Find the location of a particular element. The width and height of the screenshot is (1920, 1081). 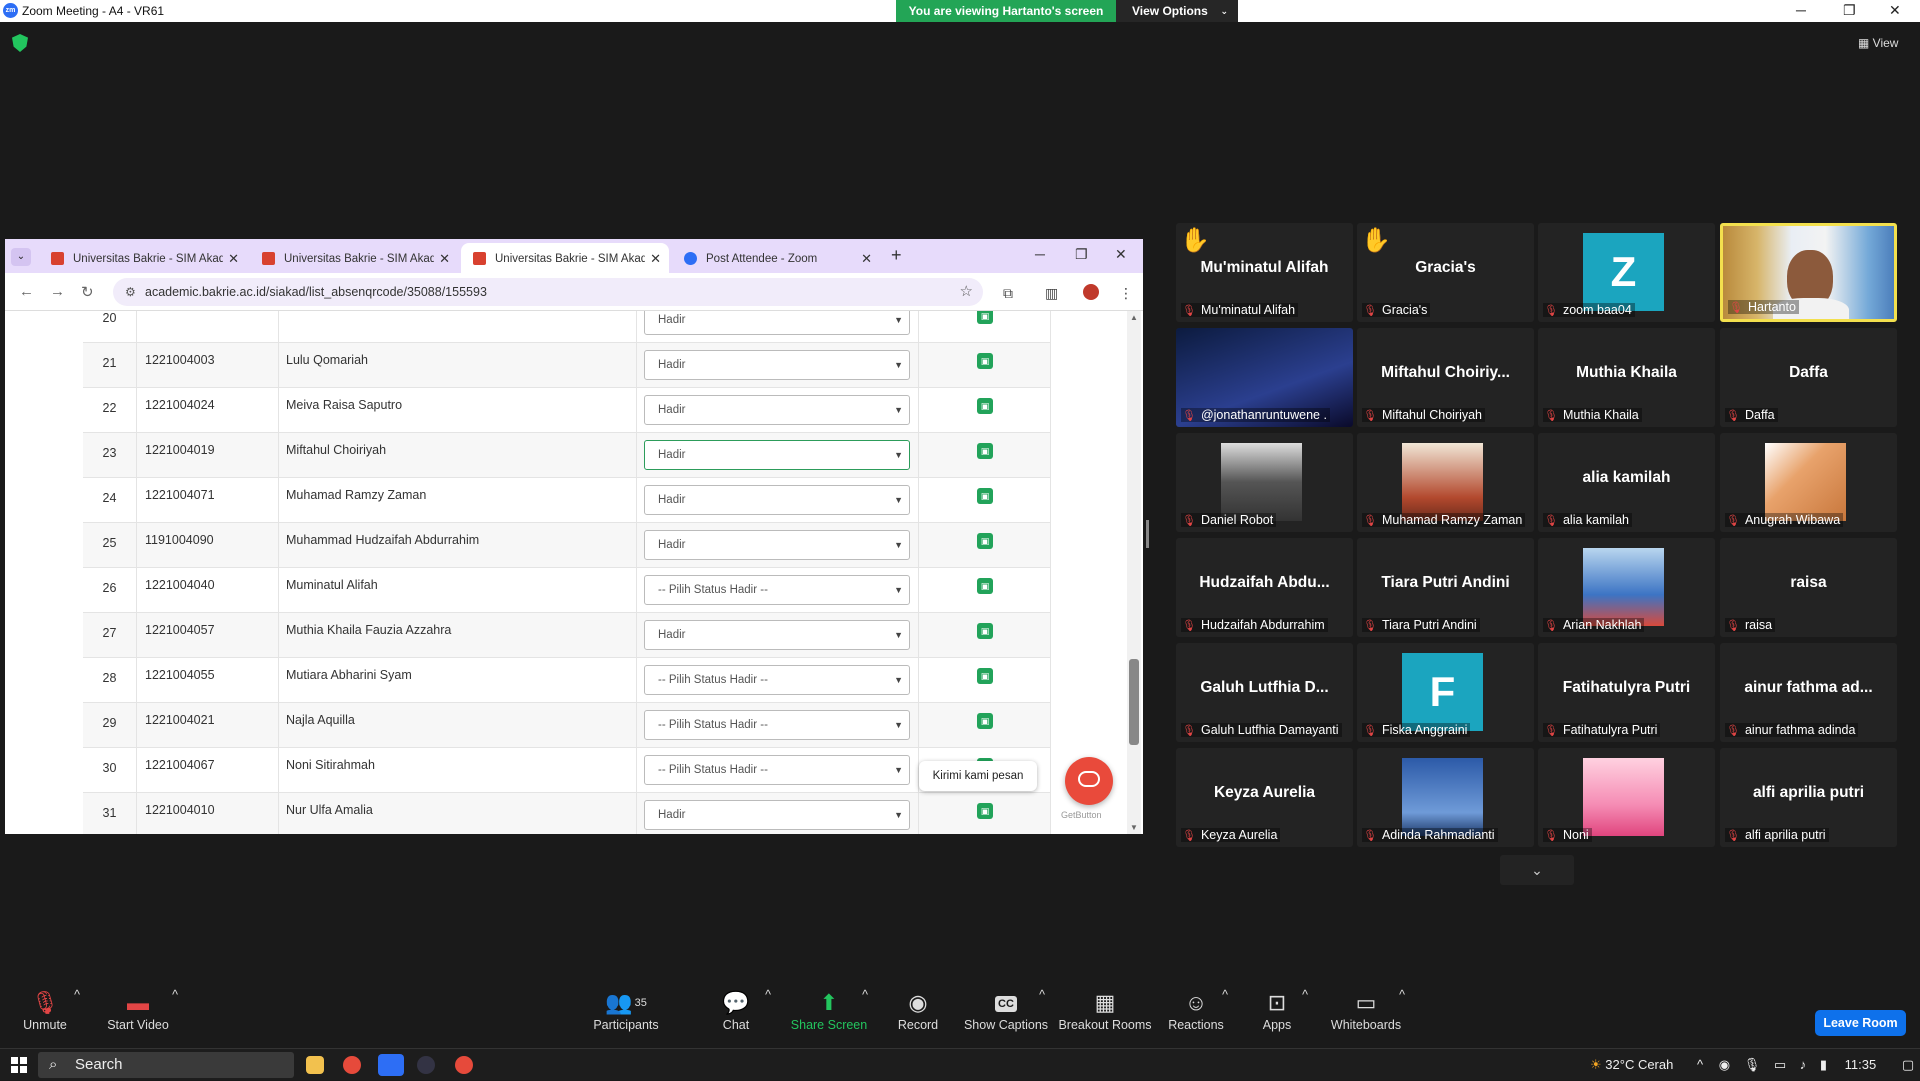

participant-tile: 🎙 Anugrah Wibawa is located at coordinates (1808, 482).